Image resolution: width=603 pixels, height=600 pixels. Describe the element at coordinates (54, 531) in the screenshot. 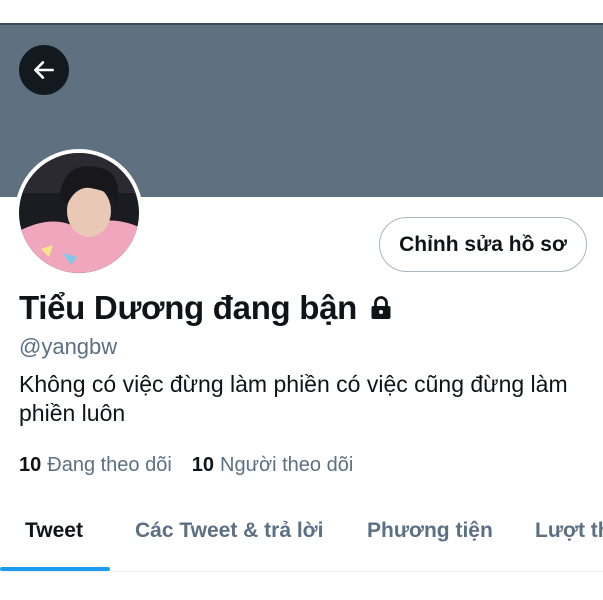

I see `tab-tweets: Tweet` at that location.